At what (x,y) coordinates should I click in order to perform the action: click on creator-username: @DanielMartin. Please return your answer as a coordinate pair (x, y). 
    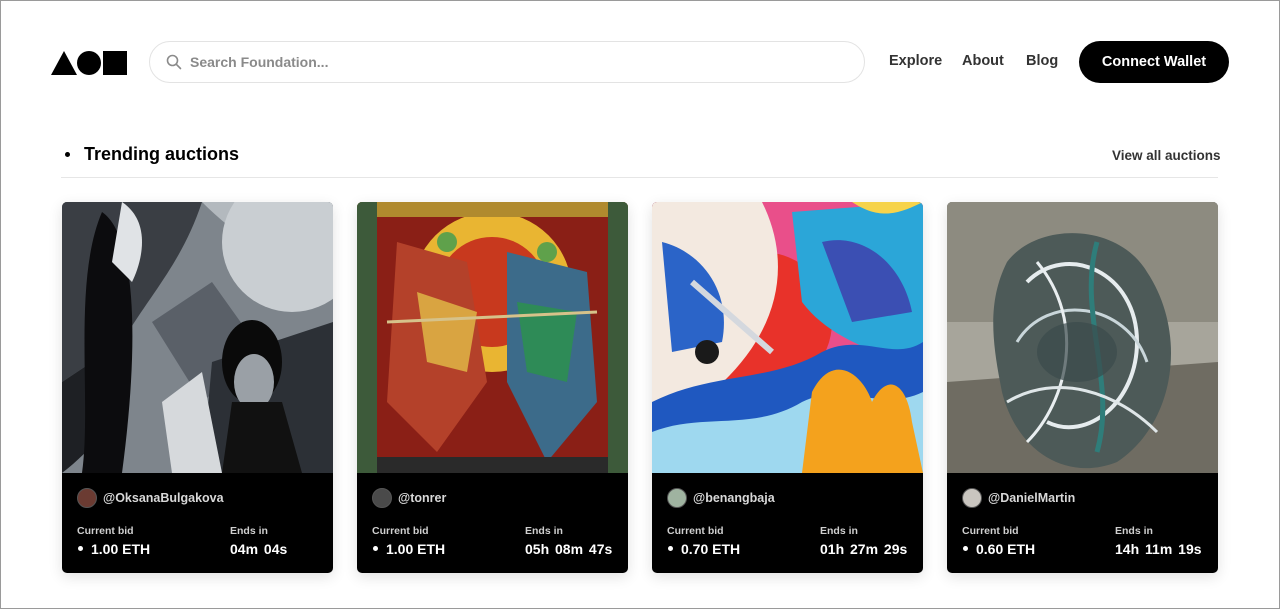
    Looking at the image, I should click on (1031, 498).